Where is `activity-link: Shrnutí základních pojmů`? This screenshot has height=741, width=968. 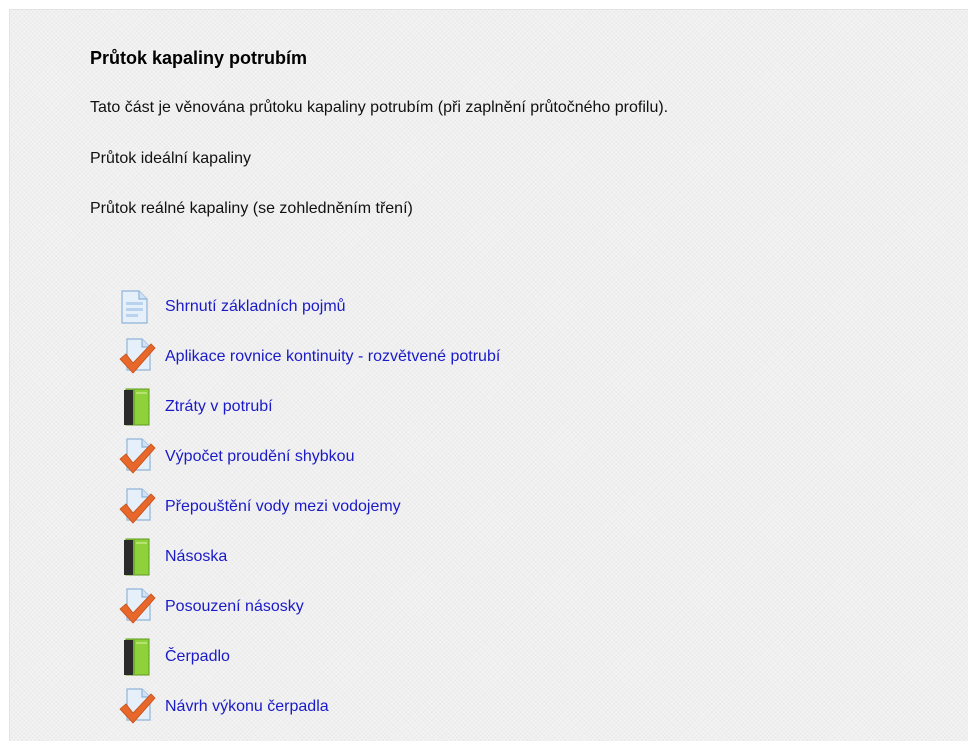
activity-link: Shrnutí základních pojmů is located at coordinates (255, 307).